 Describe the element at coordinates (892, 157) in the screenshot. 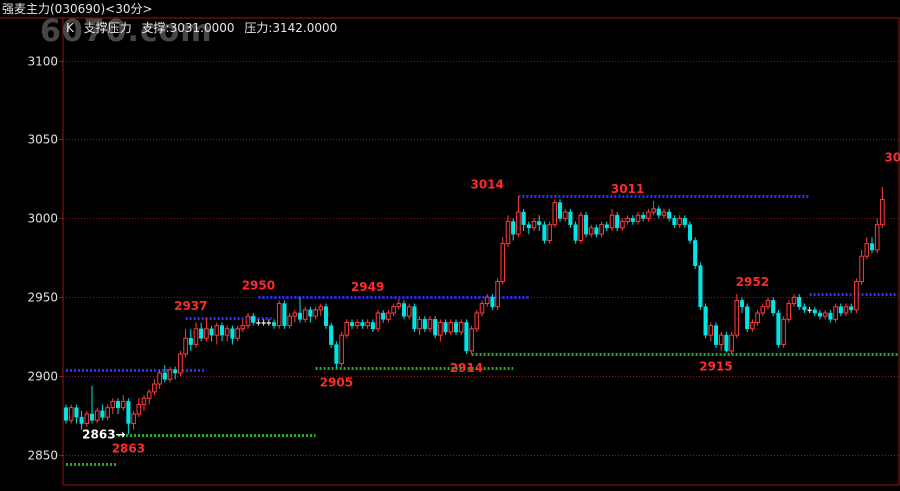

I see `price-label: 30` at that location.